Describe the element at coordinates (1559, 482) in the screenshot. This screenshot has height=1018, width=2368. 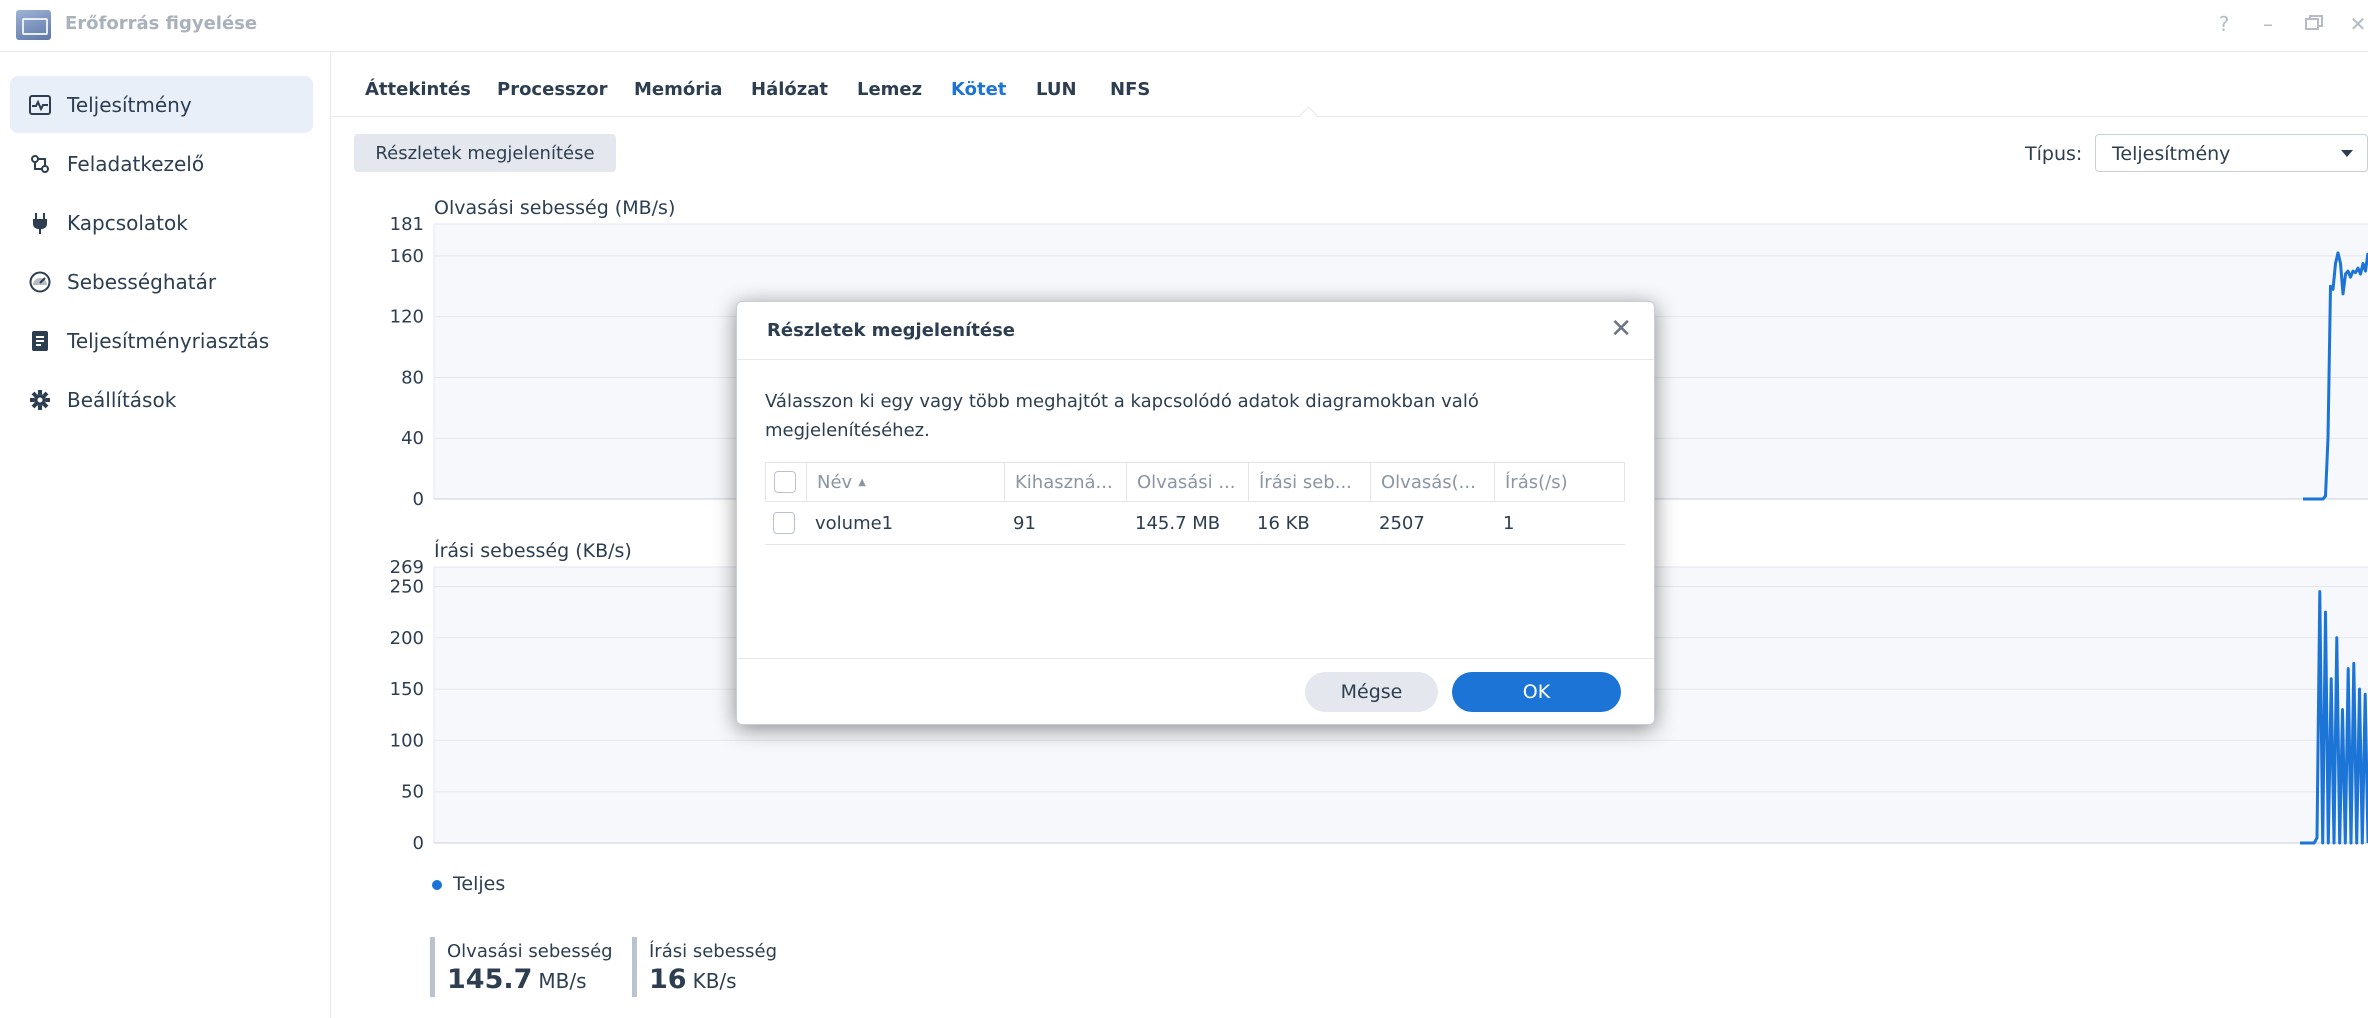
I see `column-header-writes: Írás(/s)` at that location.